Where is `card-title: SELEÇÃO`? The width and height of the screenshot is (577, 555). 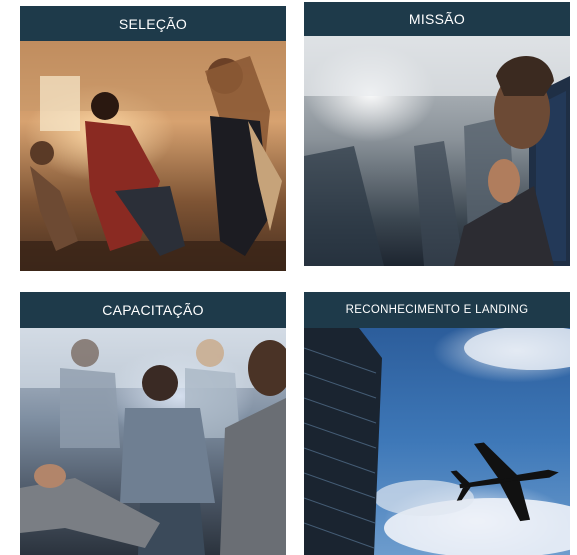
card-title: SELEÇÃO is located at coordinates (153, 23).